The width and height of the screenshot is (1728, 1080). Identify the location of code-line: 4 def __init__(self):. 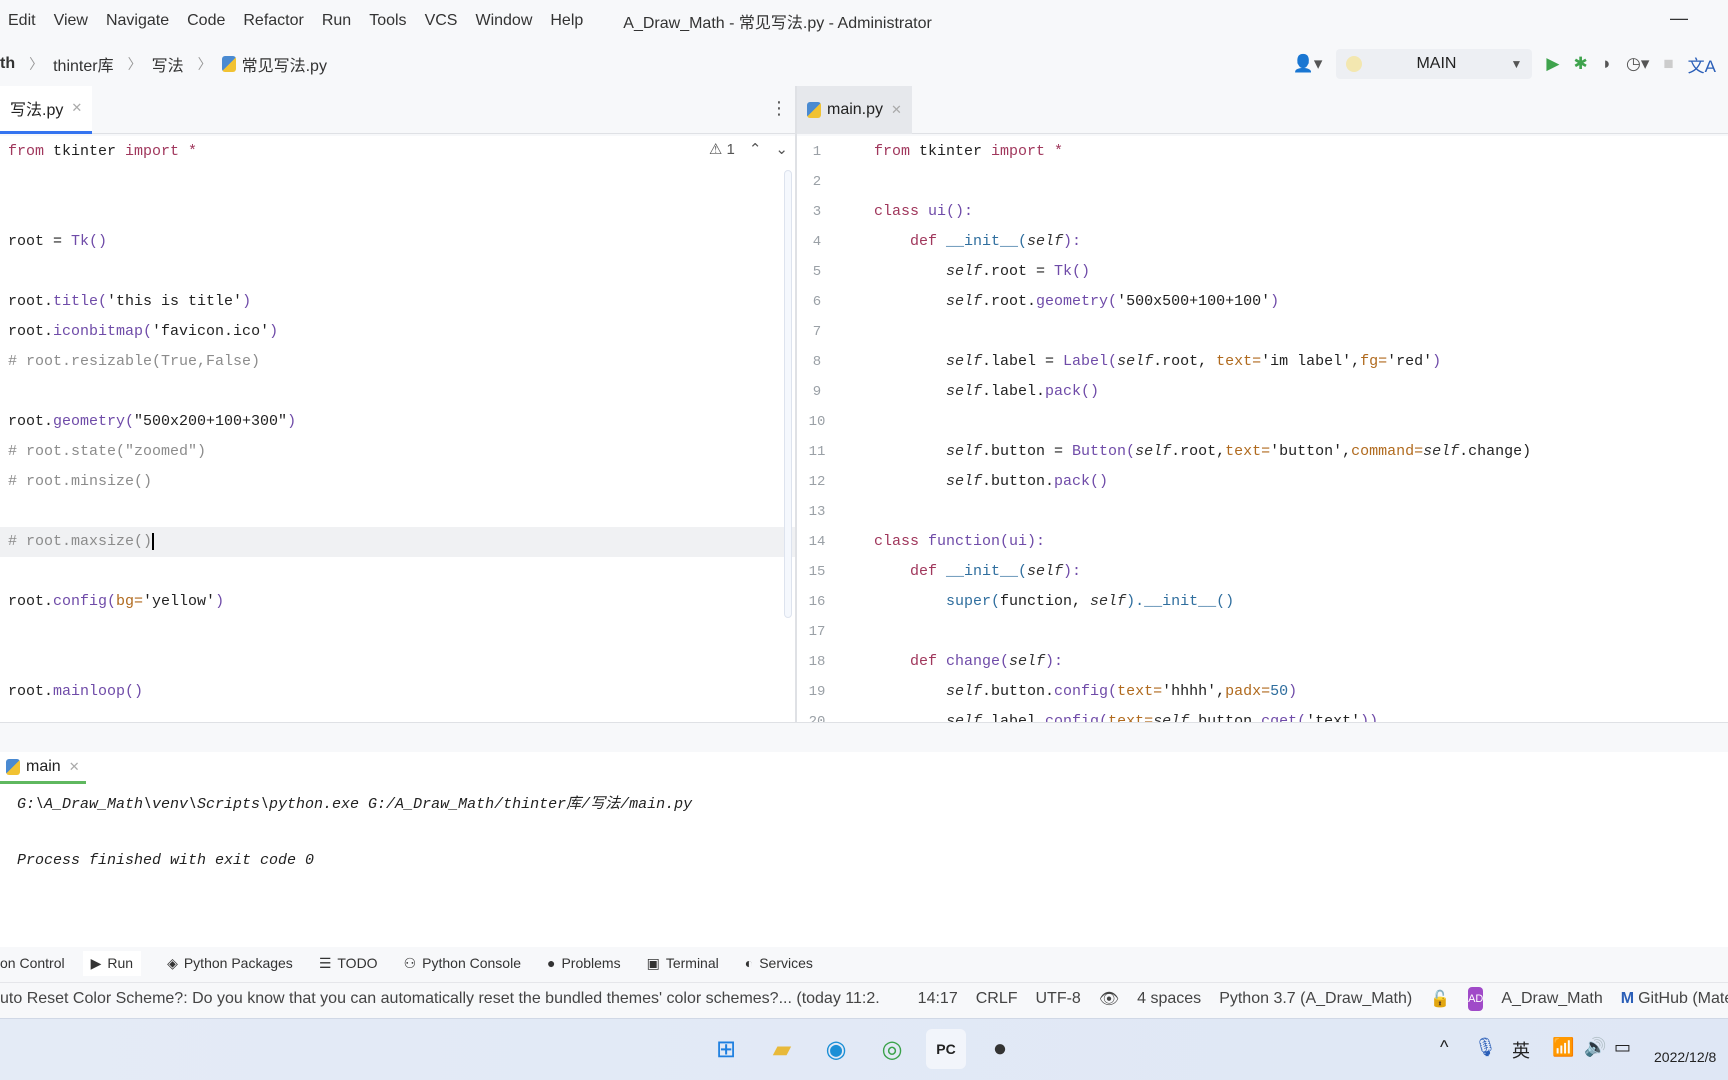
(1262, 242).